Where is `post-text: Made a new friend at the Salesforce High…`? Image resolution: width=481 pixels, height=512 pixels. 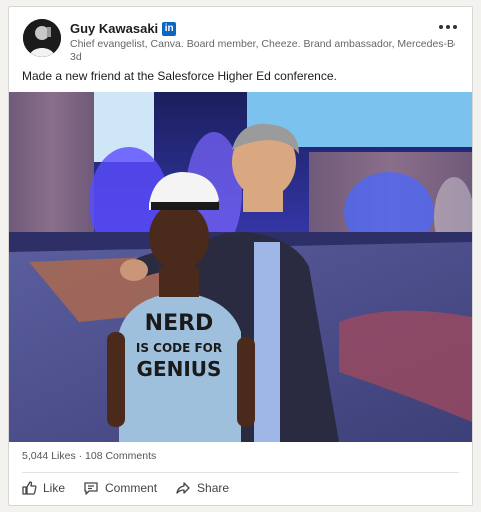
post-text: Made a new friend at the Salesforce High… is located at coordinates (179, 76).